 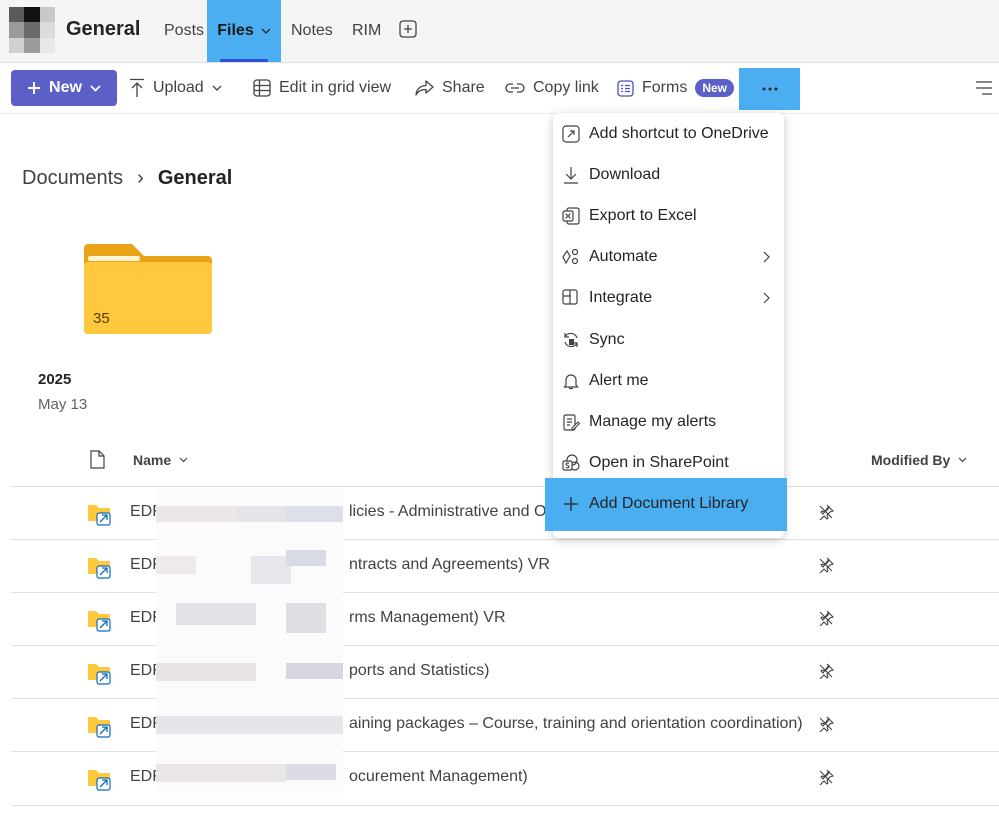 I want to click on automate-icon, so click(x=570, y=256).